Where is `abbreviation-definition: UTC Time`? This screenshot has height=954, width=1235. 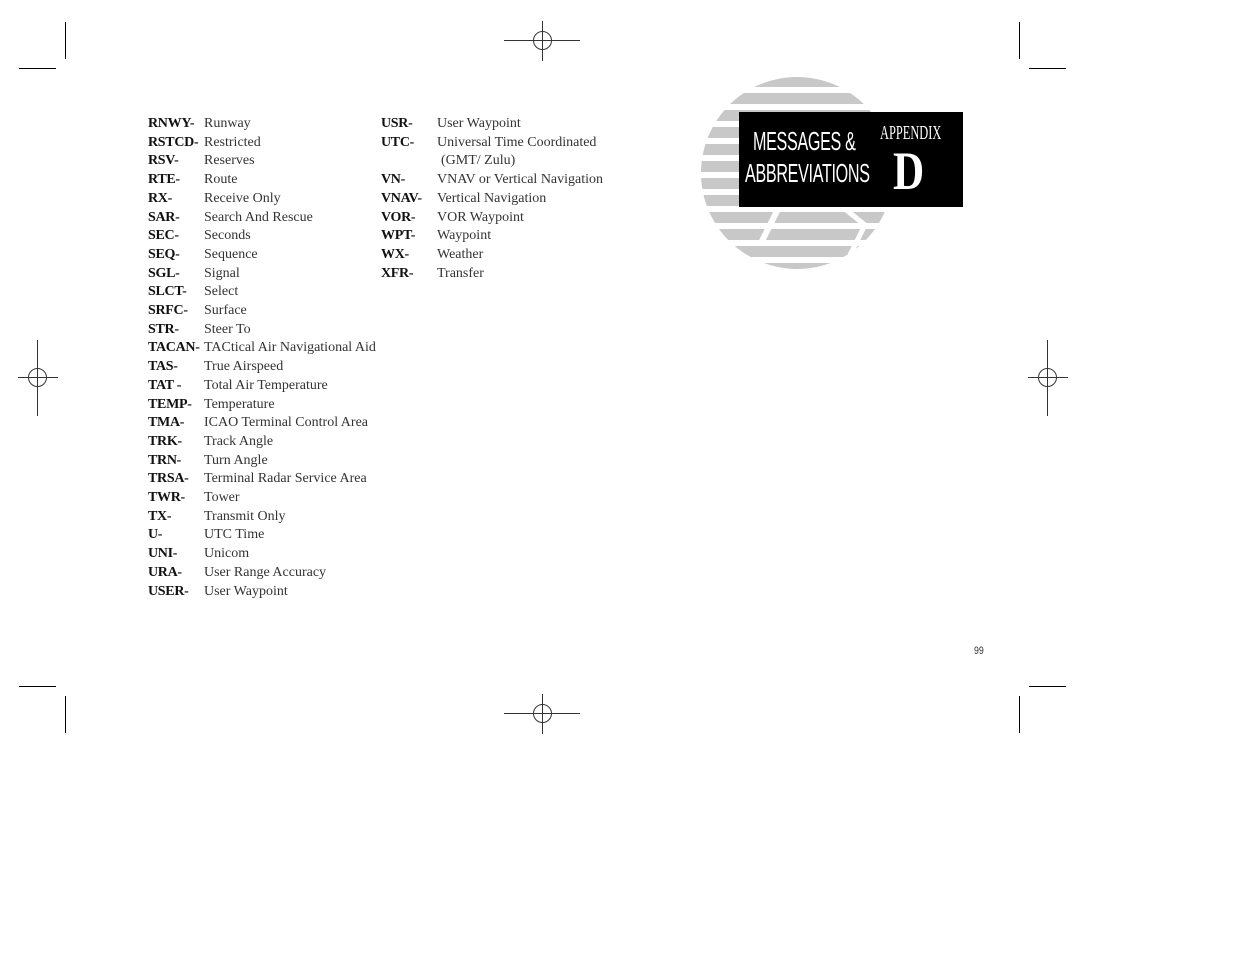 abbreviation-definition: UTC Time is located at coordinates (234, 535).